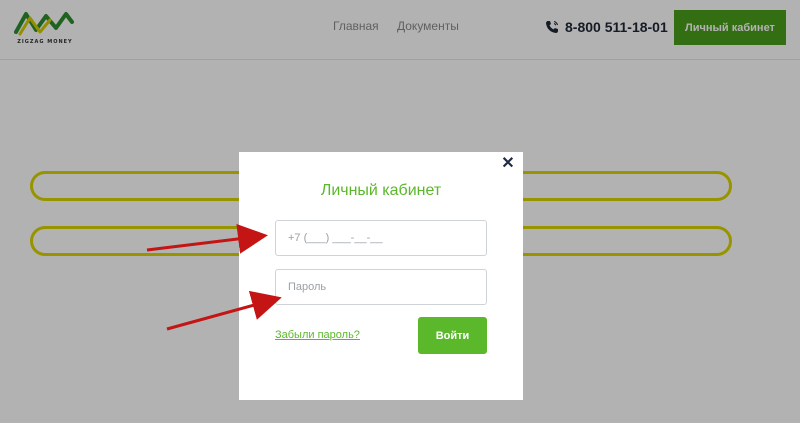 The image size is (800, 423). Describe the element at coordinates (317, 335) in the screenshot. I see `forgot-password-link: Забыли пароль?` at that location.